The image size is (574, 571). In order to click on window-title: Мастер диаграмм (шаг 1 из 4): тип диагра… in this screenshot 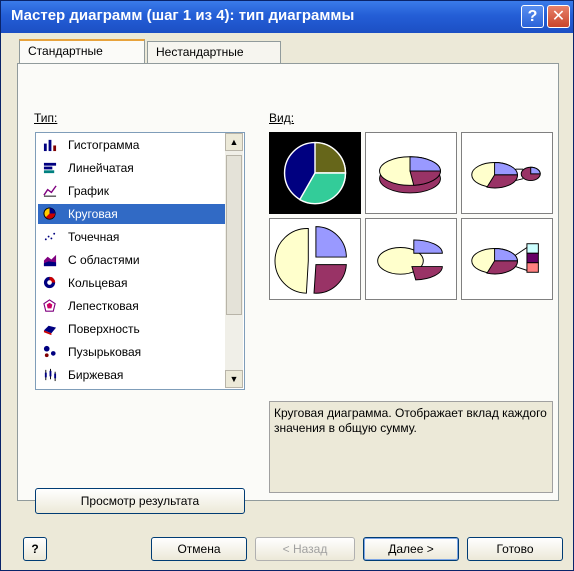, I will do `click(183, 15)`.